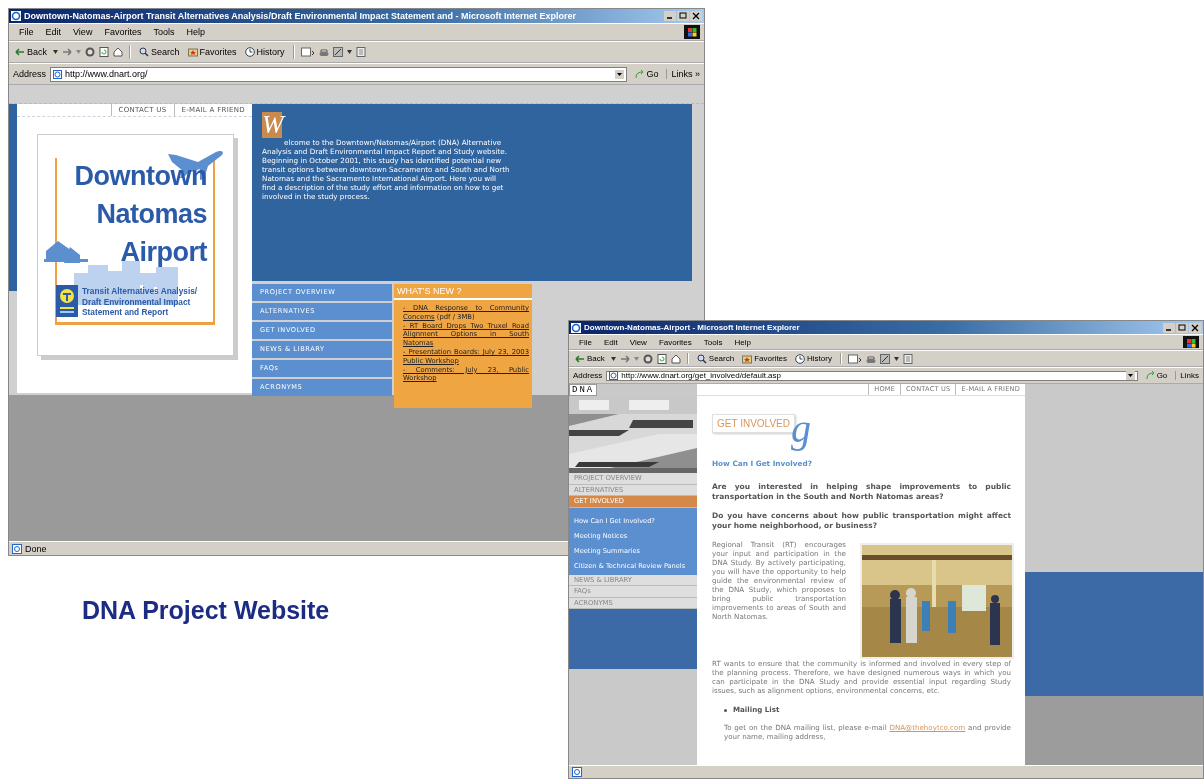 This screenshot has height=779, width=1204. What do you see at coordinates (151, 214) in the screenshot?
I see `logo-text: Natomas` at bounding box center [151, 214].